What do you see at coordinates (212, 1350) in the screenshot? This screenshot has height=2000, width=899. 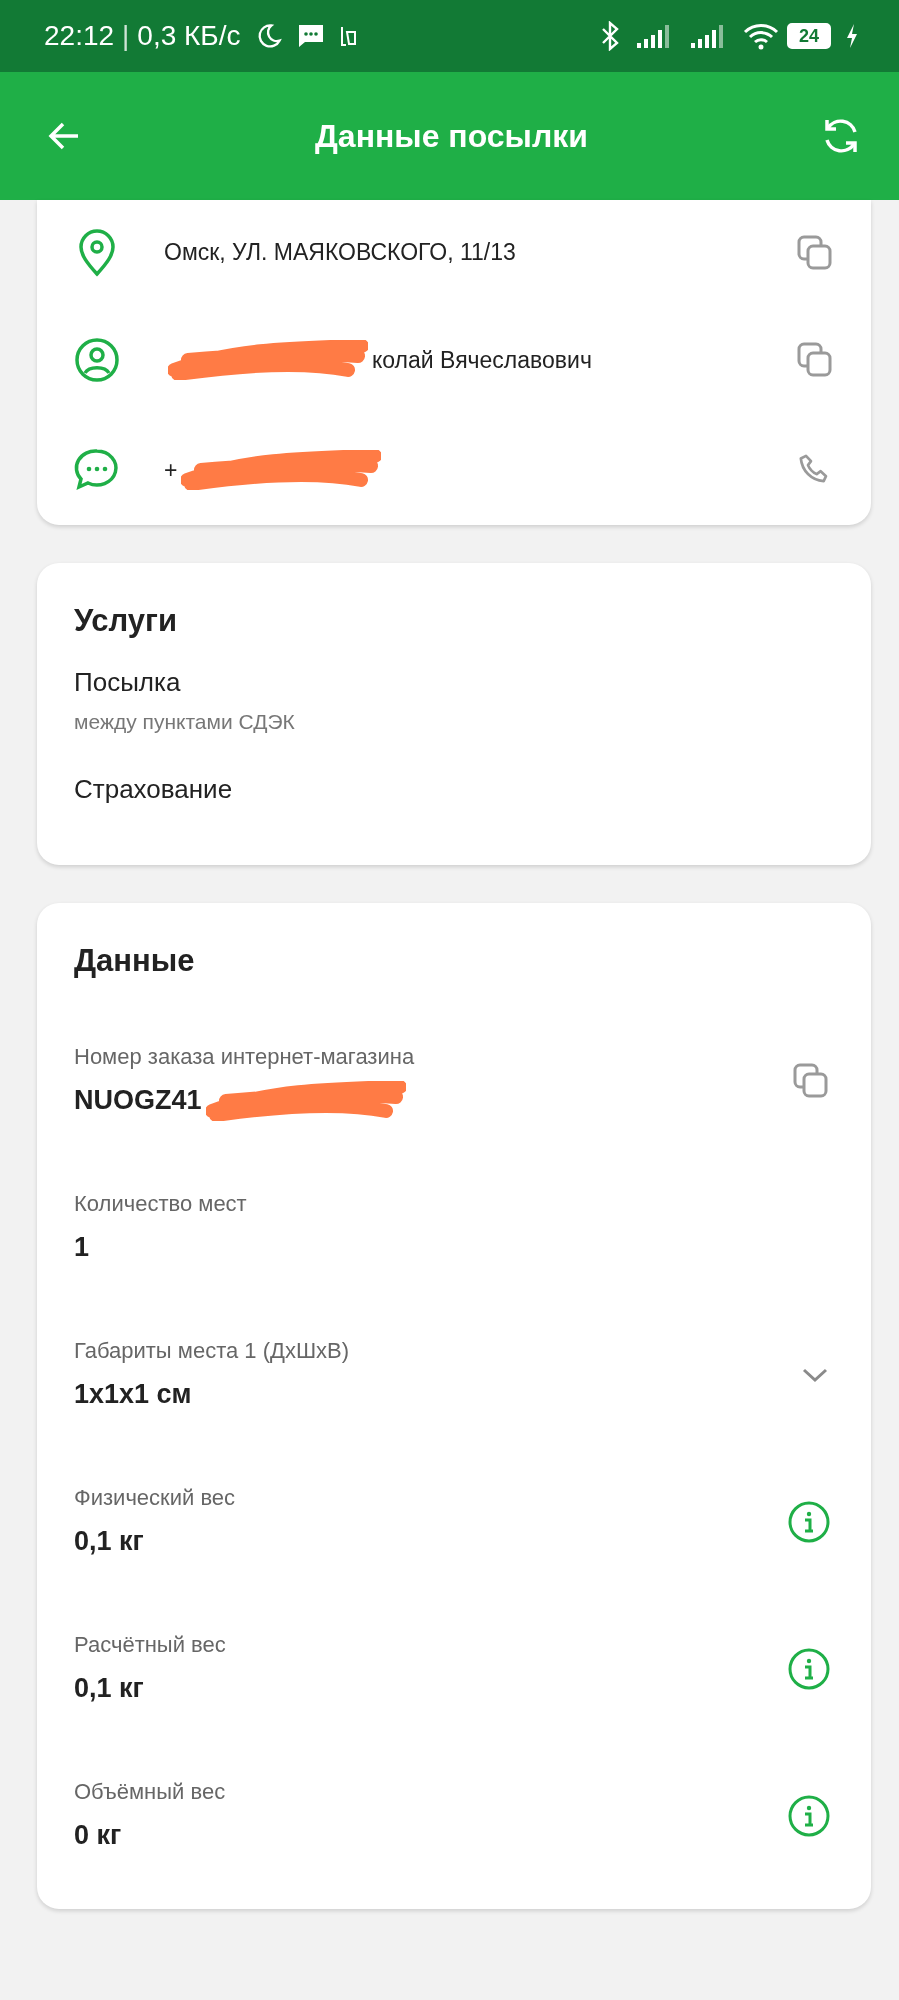 I see `field-label: Габариты места 1 (ДхШхВ)` at bounding box center [212, 1350].